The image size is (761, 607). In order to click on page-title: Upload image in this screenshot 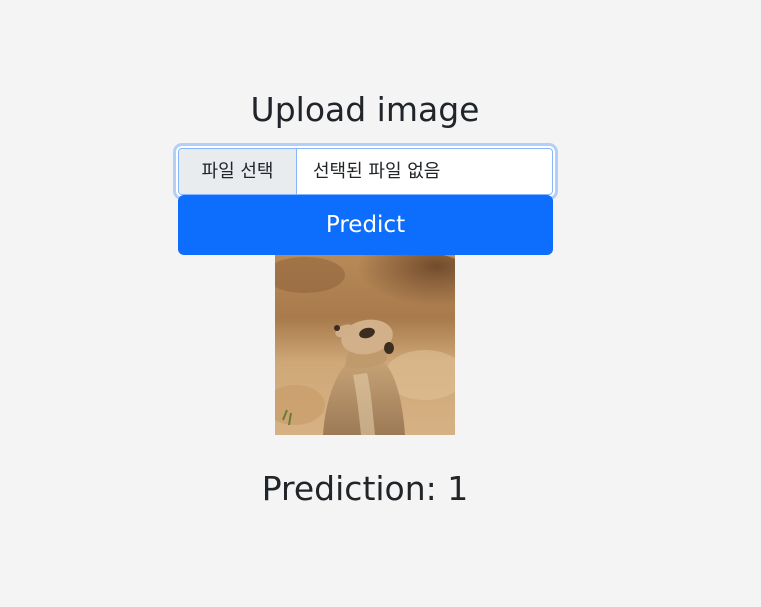, I will do `click(365, 109)`.